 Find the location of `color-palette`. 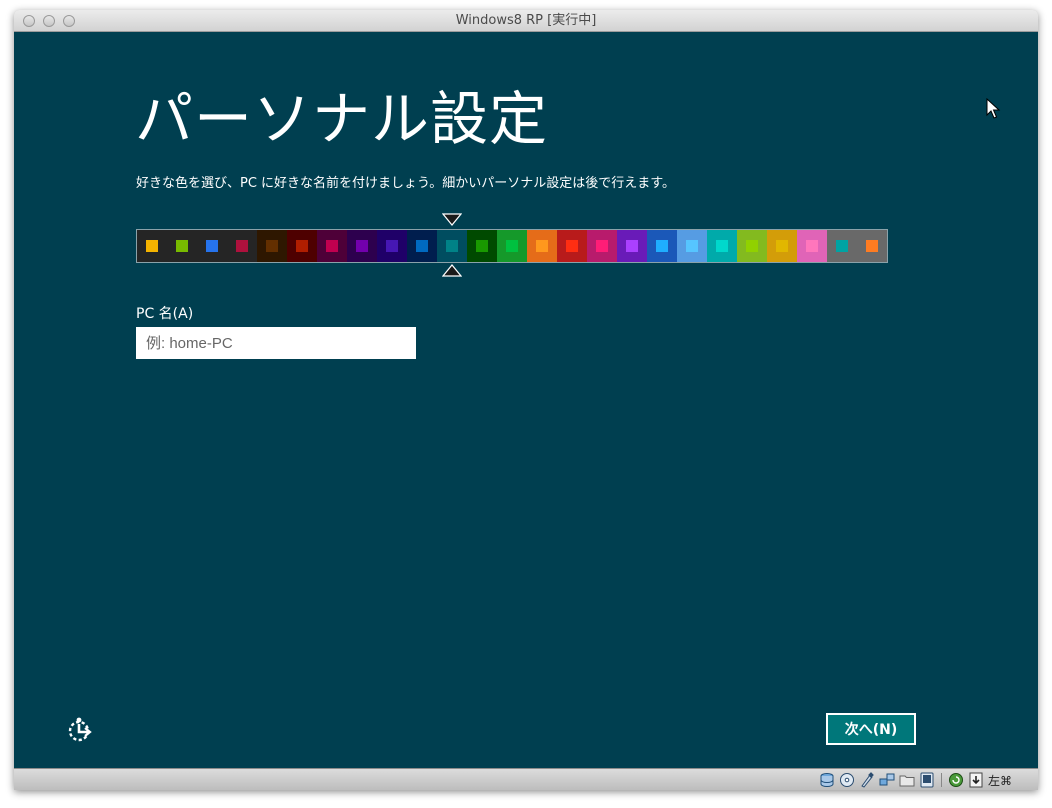

color-palette is located at coordinates (512, 246).